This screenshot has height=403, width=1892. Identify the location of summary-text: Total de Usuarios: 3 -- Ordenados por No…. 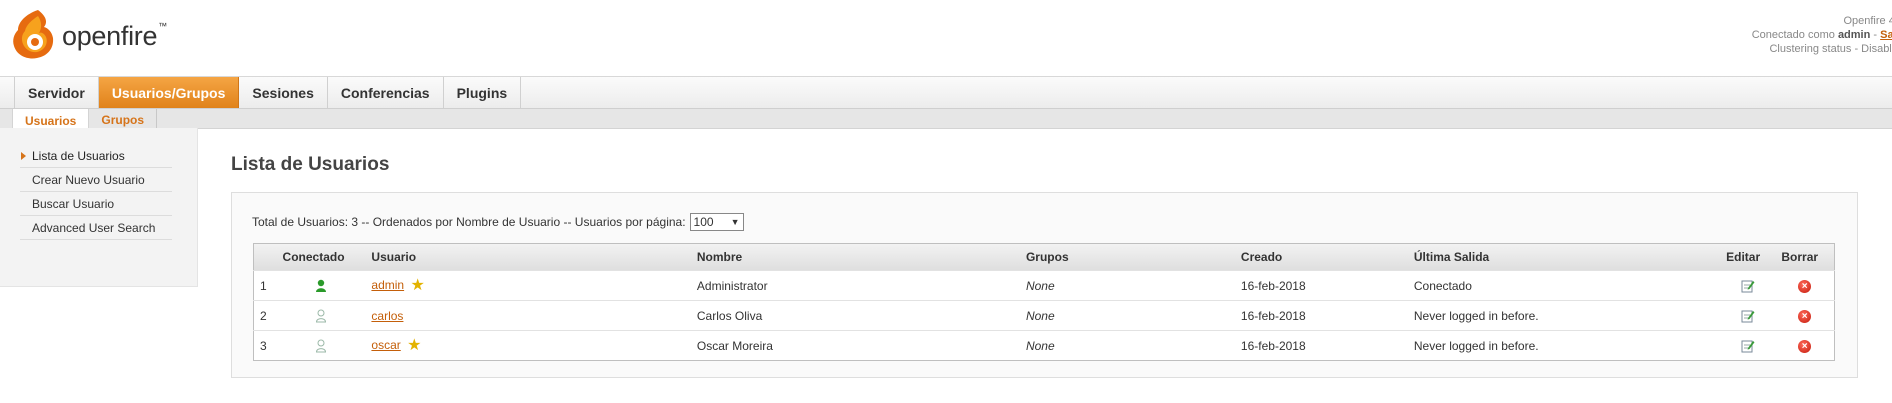
(469, 222).